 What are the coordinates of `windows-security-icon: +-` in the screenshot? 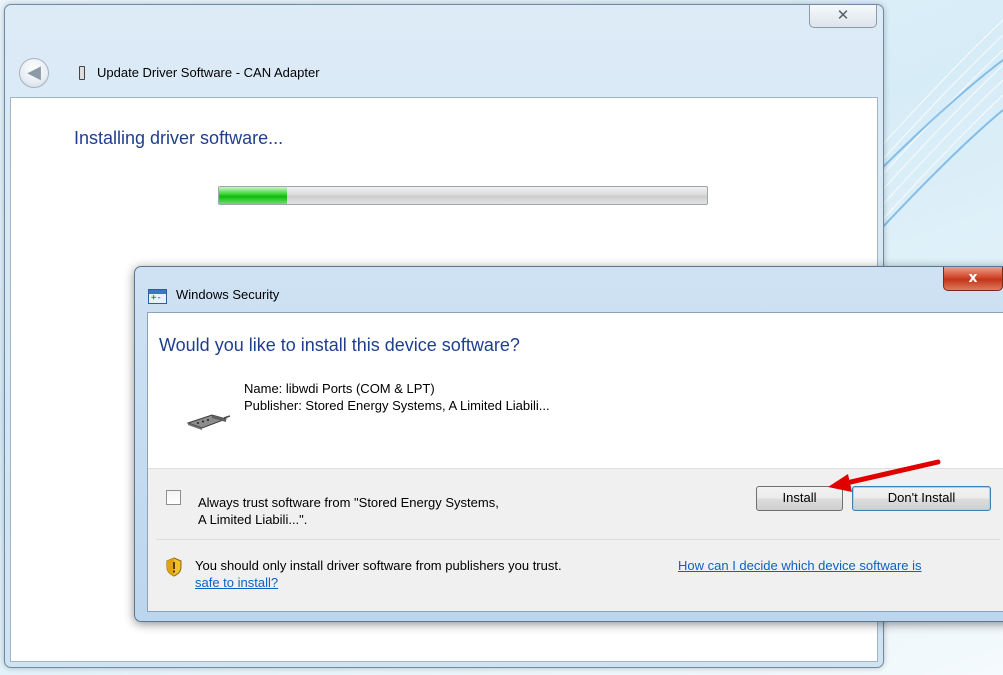 It's located at (157, 296).